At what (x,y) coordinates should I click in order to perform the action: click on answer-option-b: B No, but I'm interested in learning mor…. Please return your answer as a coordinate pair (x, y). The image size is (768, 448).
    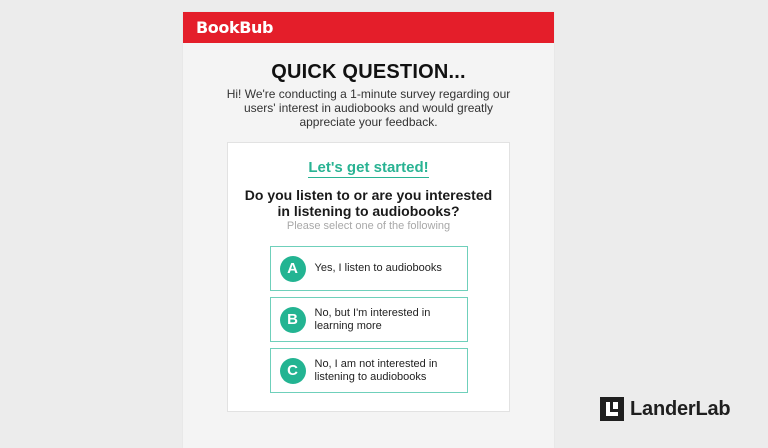
    Looking at the image, I should click on (368, 319).